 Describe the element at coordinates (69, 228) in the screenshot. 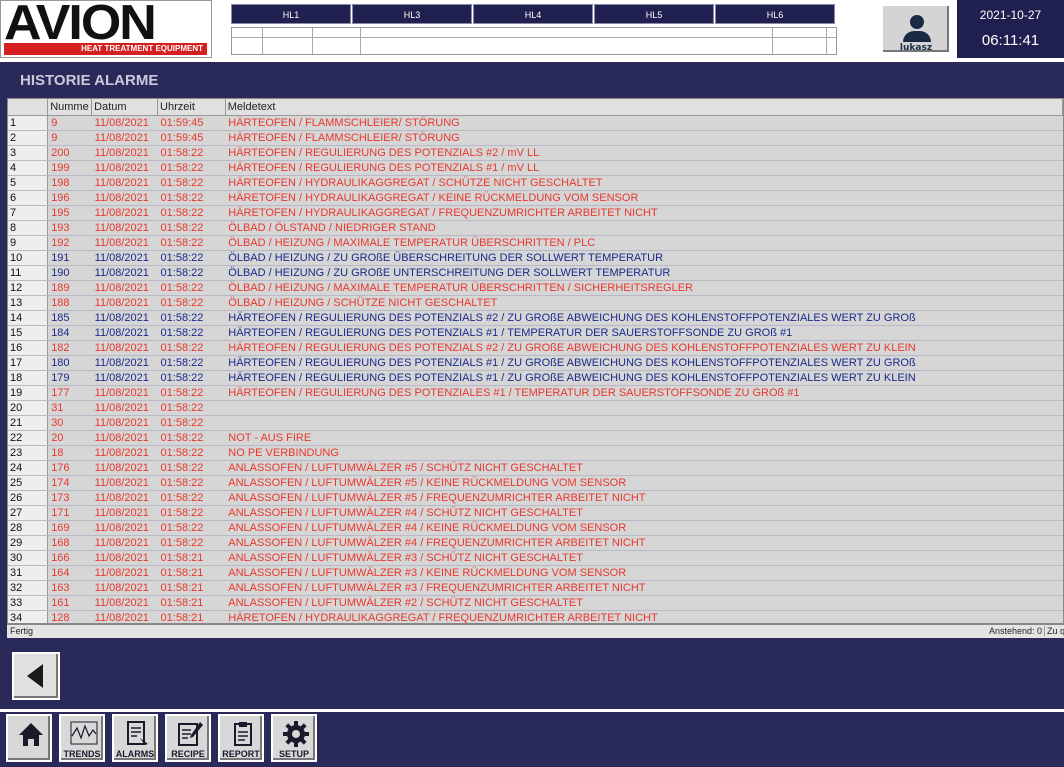

I see `alarm-number-cell: 193` at that location.